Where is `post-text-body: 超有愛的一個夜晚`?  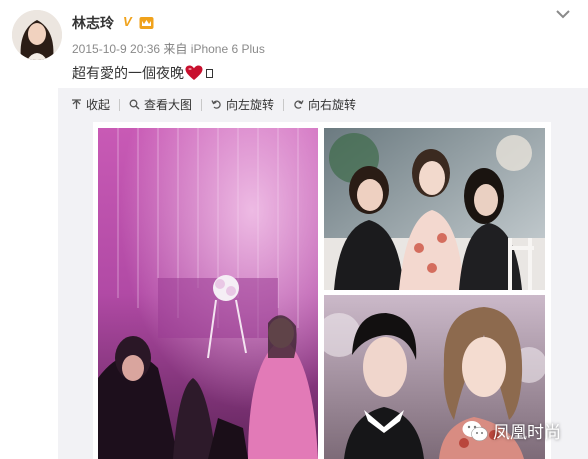
post-text-body: 超有愛的一個夜晚 is located at coordinates (128, 73).